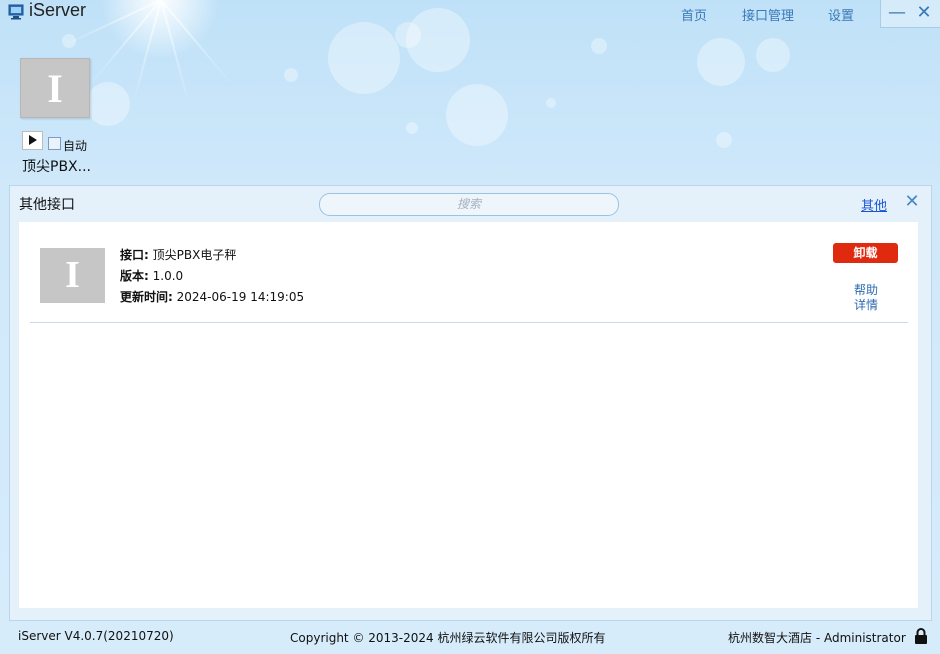  Describe the element at coordinates (694, 14) in the screenshot. I see `nav-home: 首页` at that location.